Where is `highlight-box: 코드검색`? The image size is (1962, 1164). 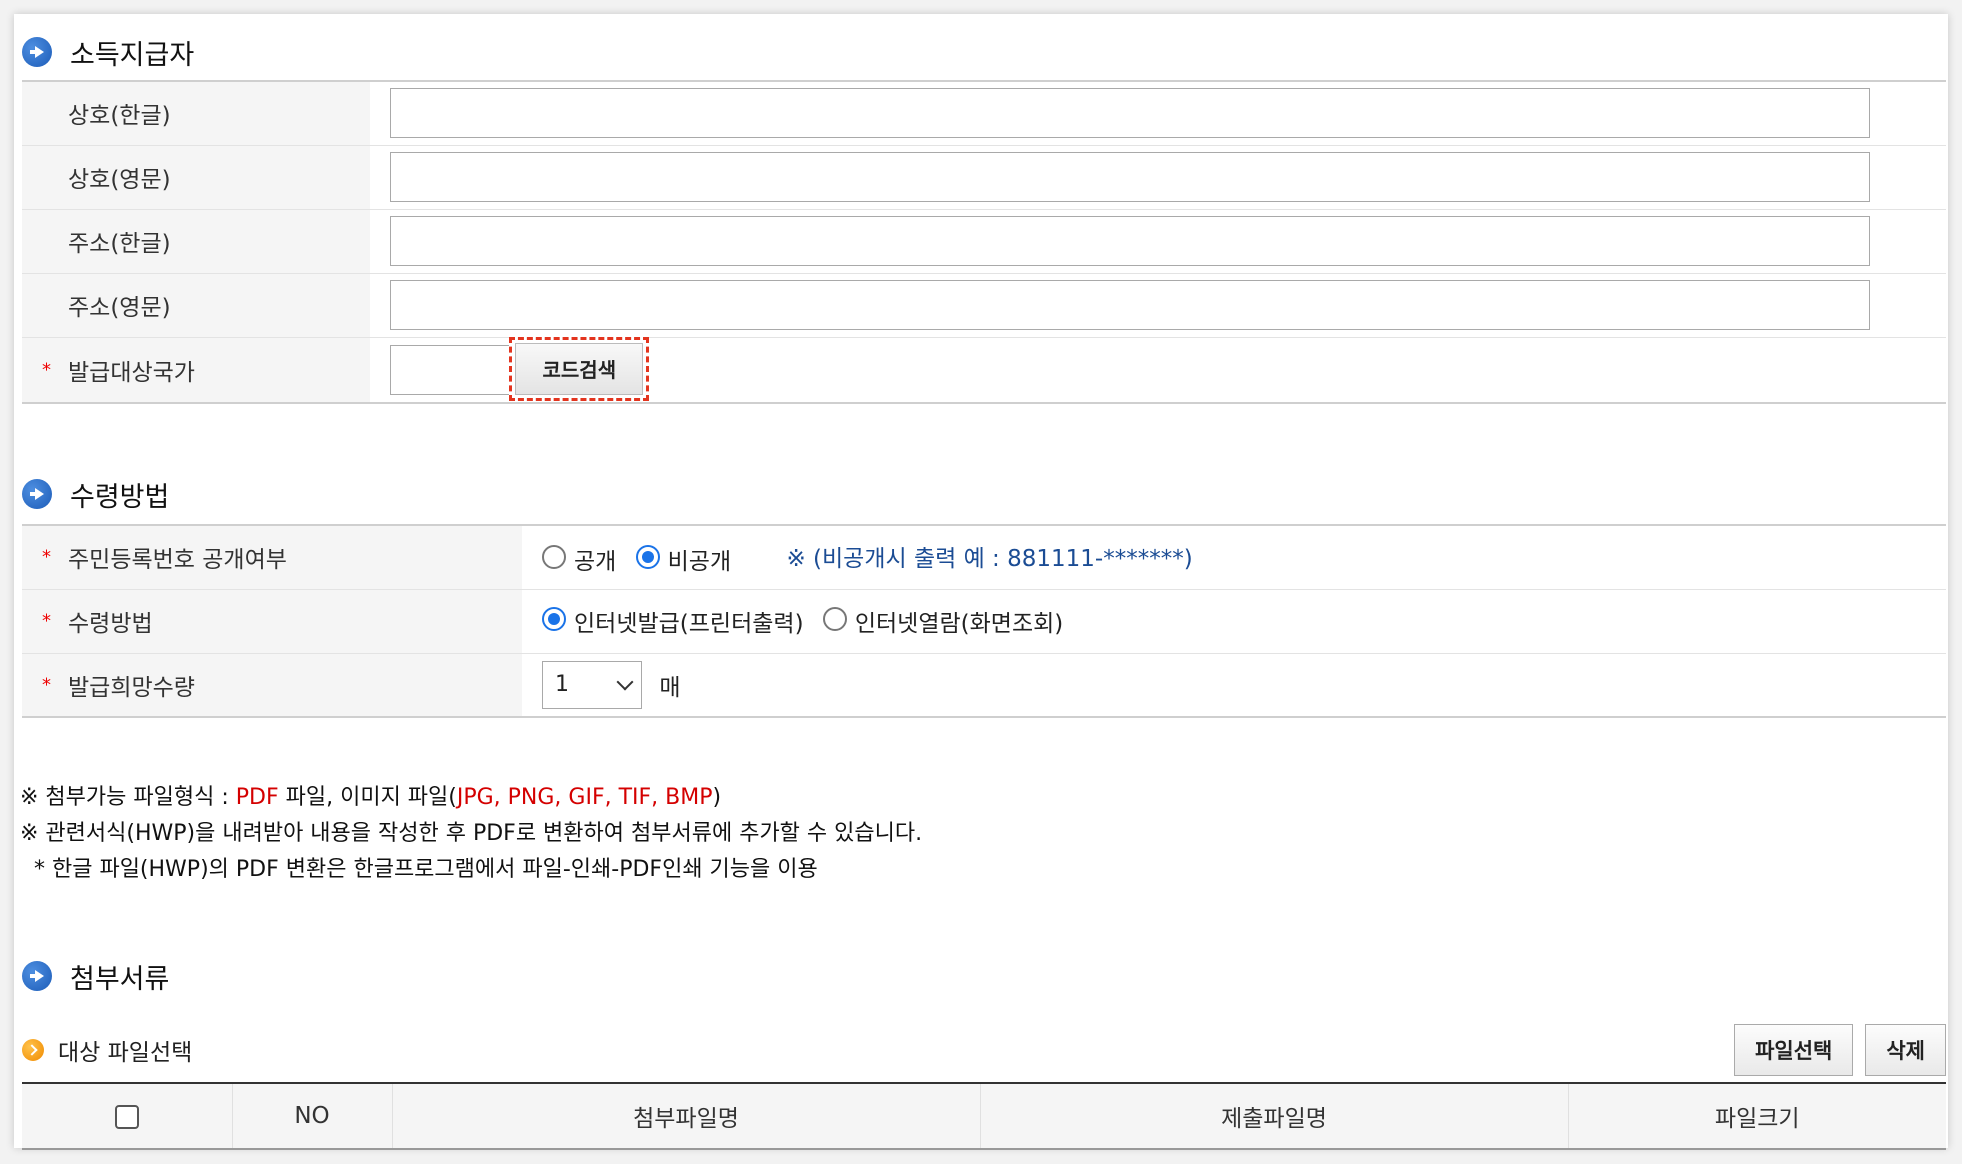
highlight-box: 코드검색 is located at coordinates (579, 368).